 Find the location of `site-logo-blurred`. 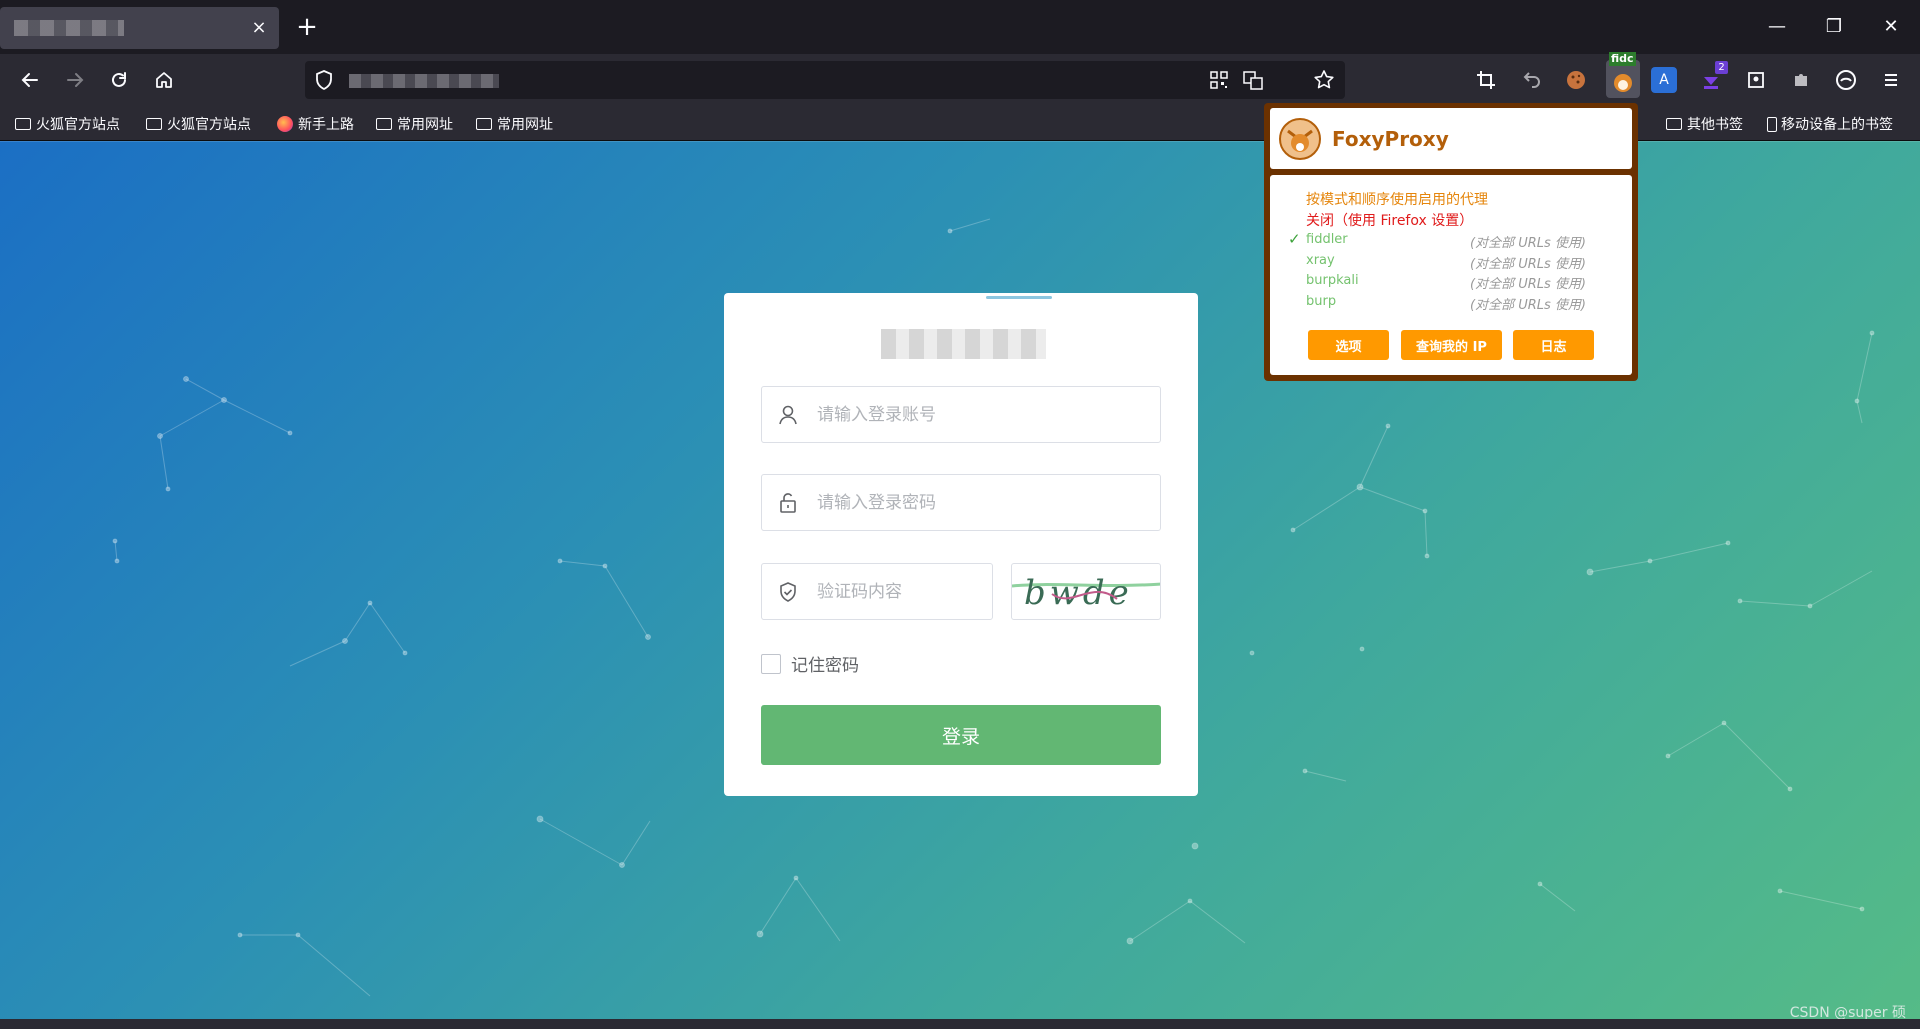

site-logo-blurred is located at coordinates (963, 344).